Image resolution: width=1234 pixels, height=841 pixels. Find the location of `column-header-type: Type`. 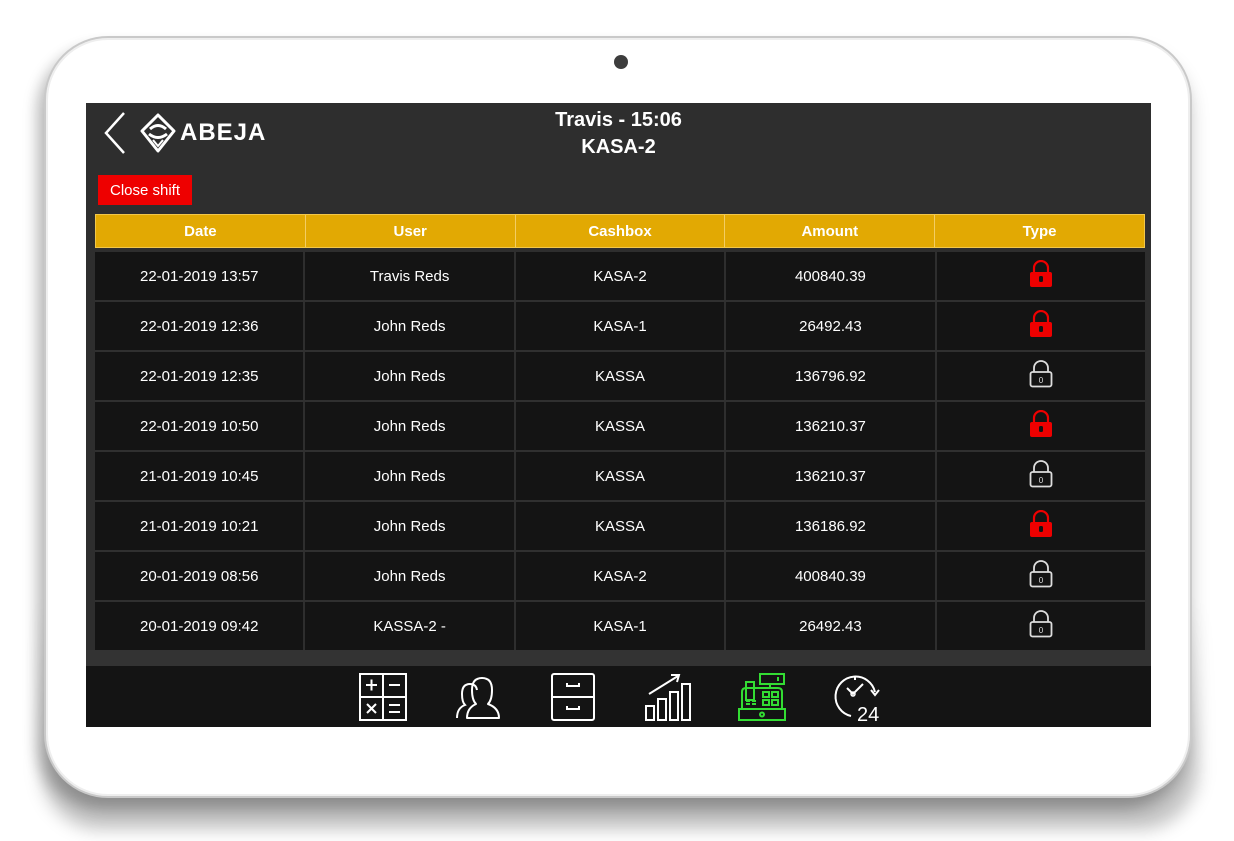

column-header-type: Type is located at coordinates (1039, 231).